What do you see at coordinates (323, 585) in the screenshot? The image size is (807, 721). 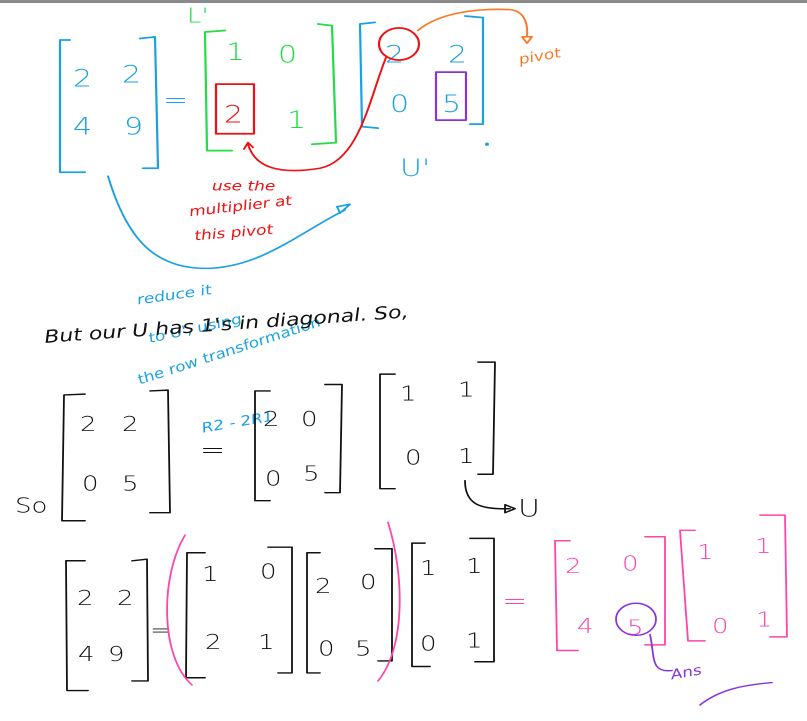 I see `eq2-d-11: 2` at bounding box center [323, 585].